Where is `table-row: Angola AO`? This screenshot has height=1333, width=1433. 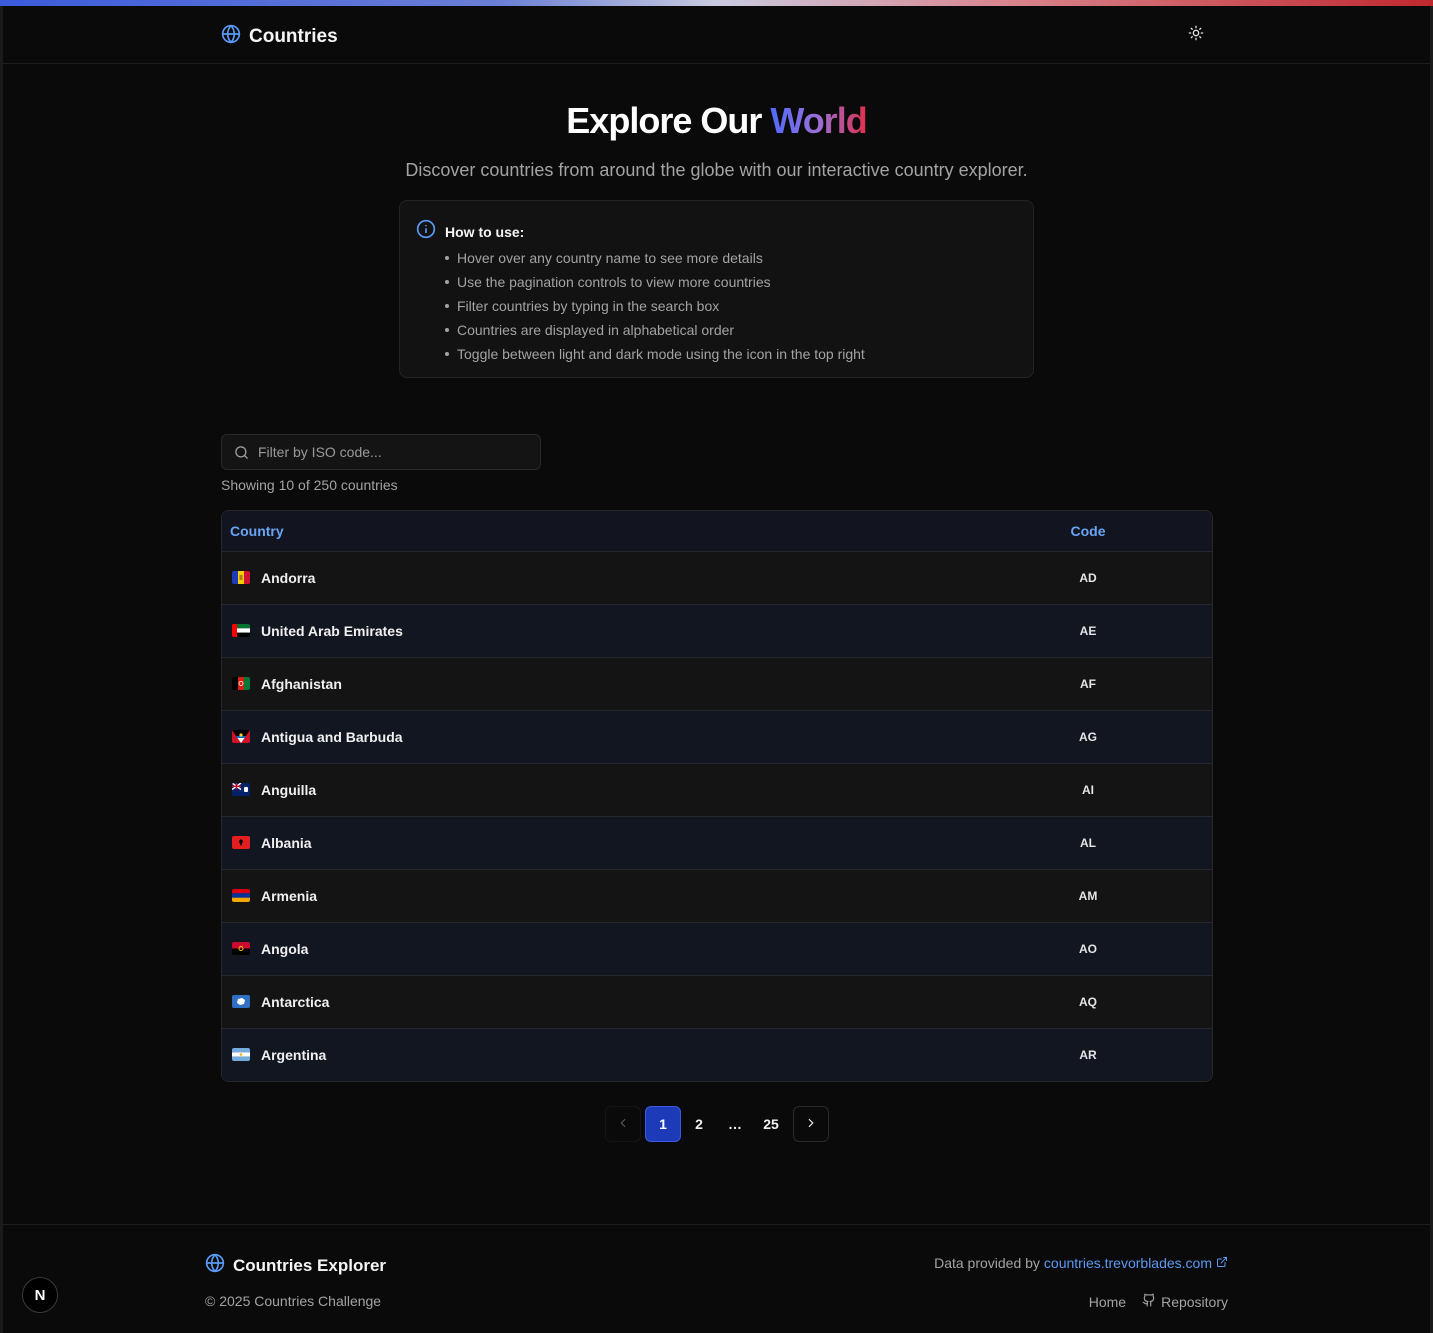
table-row: Angola AO is located at coordinates (717, 949).